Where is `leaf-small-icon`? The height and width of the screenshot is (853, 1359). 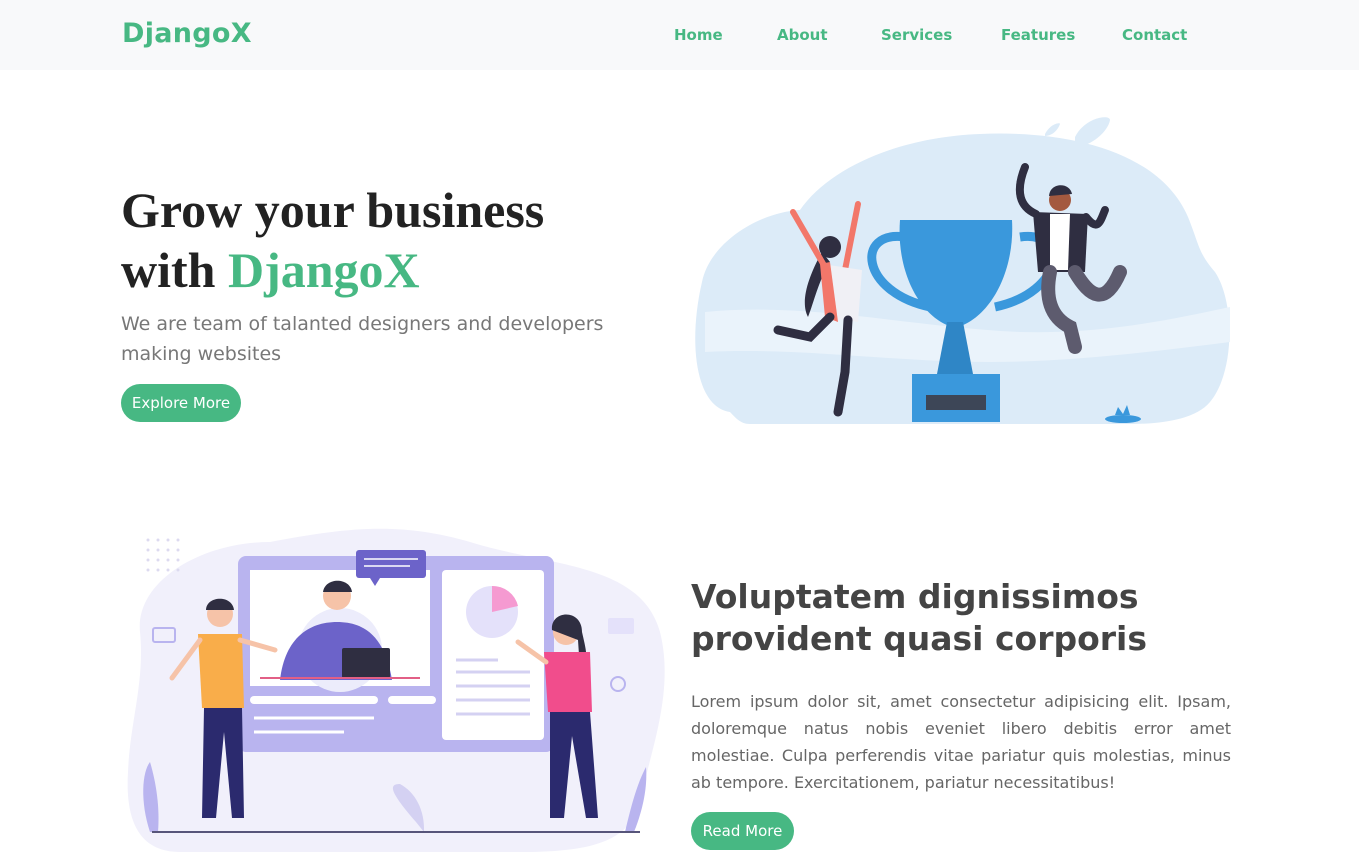
leaf-small-icon is located at coordinates (1052, 129).